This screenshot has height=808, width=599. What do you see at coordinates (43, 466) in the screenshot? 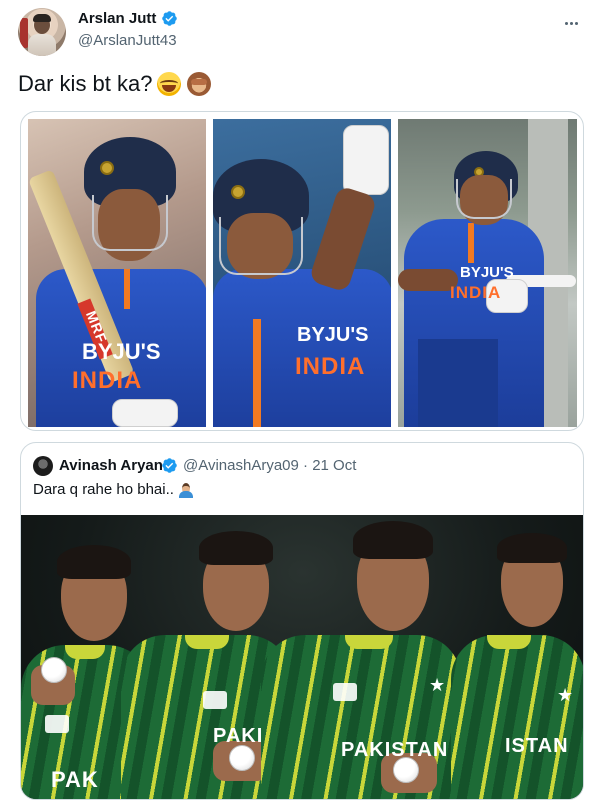
I see `quoted-author-avatar` at bounding box center [43, 466].